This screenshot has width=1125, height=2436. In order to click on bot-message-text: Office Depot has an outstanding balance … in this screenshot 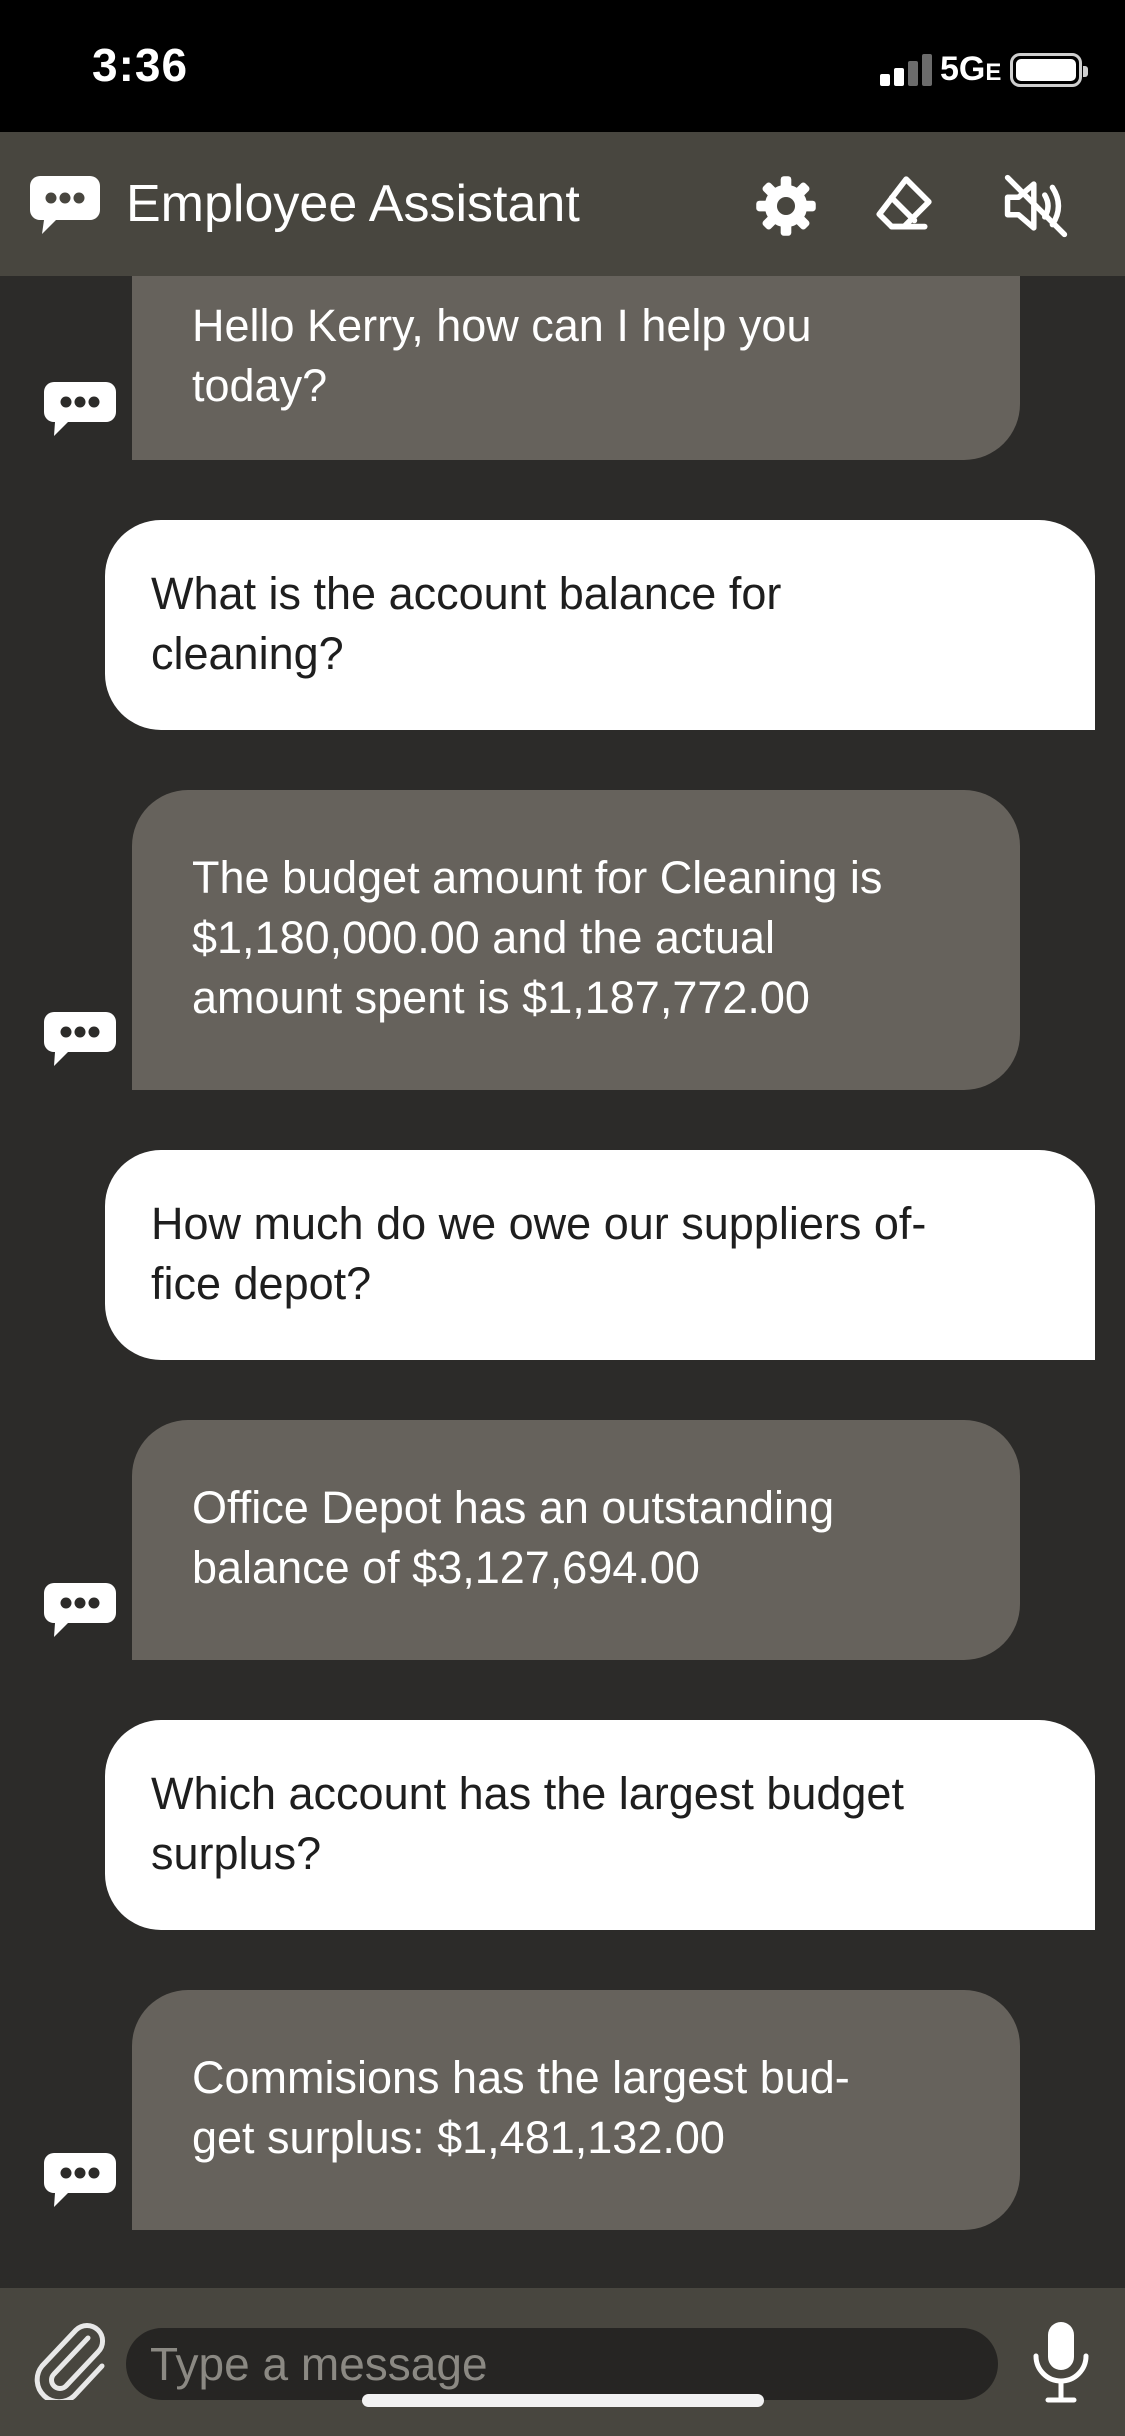, I will do `click(513, 1537)`.